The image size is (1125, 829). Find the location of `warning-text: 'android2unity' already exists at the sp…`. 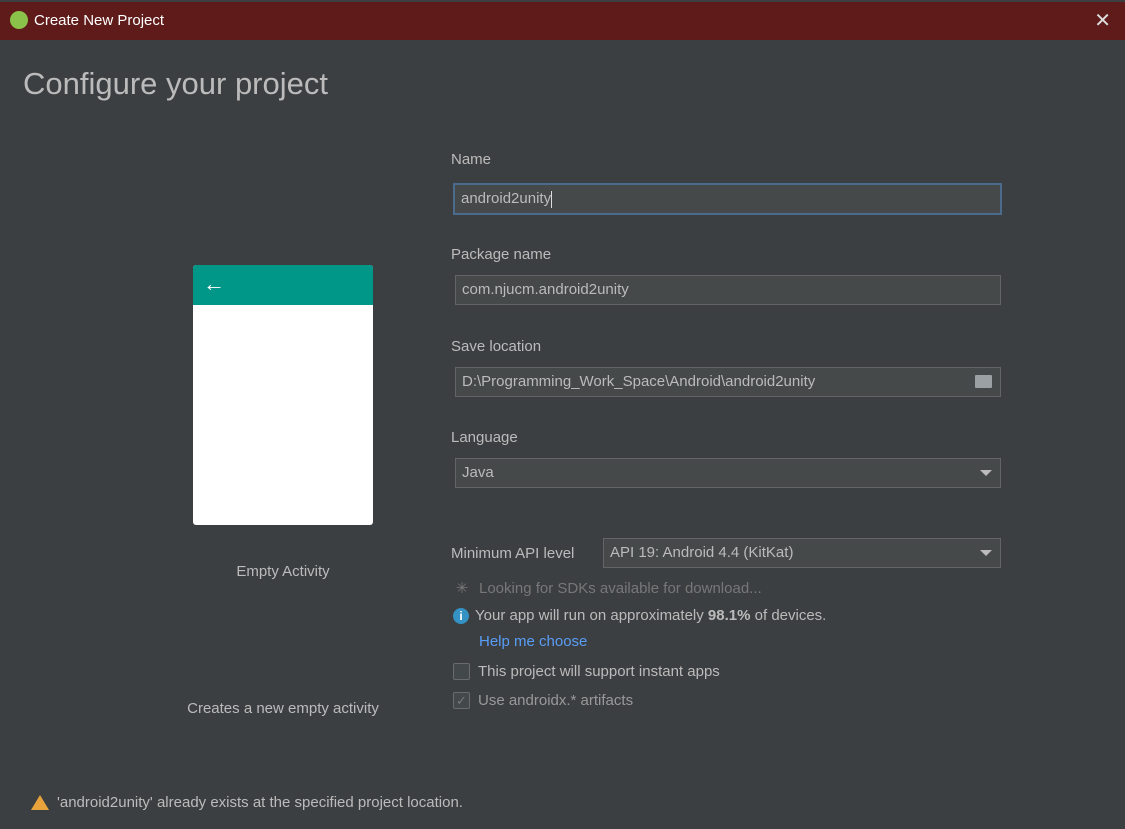

warning-text: 'android2unity' already exists at the sp… is located at coordinates (260, 802).